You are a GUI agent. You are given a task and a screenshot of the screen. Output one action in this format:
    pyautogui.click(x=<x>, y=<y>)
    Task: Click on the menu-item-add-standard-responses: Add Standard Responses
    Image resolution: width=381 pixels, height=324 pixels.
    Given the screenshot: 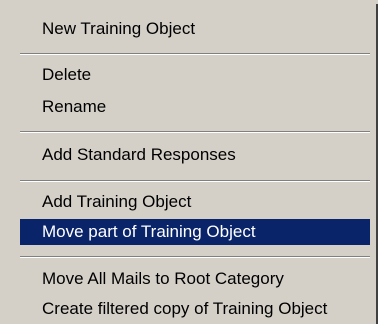 What is the action you would take?
    pyautogui.click(x=195, y=155)
    